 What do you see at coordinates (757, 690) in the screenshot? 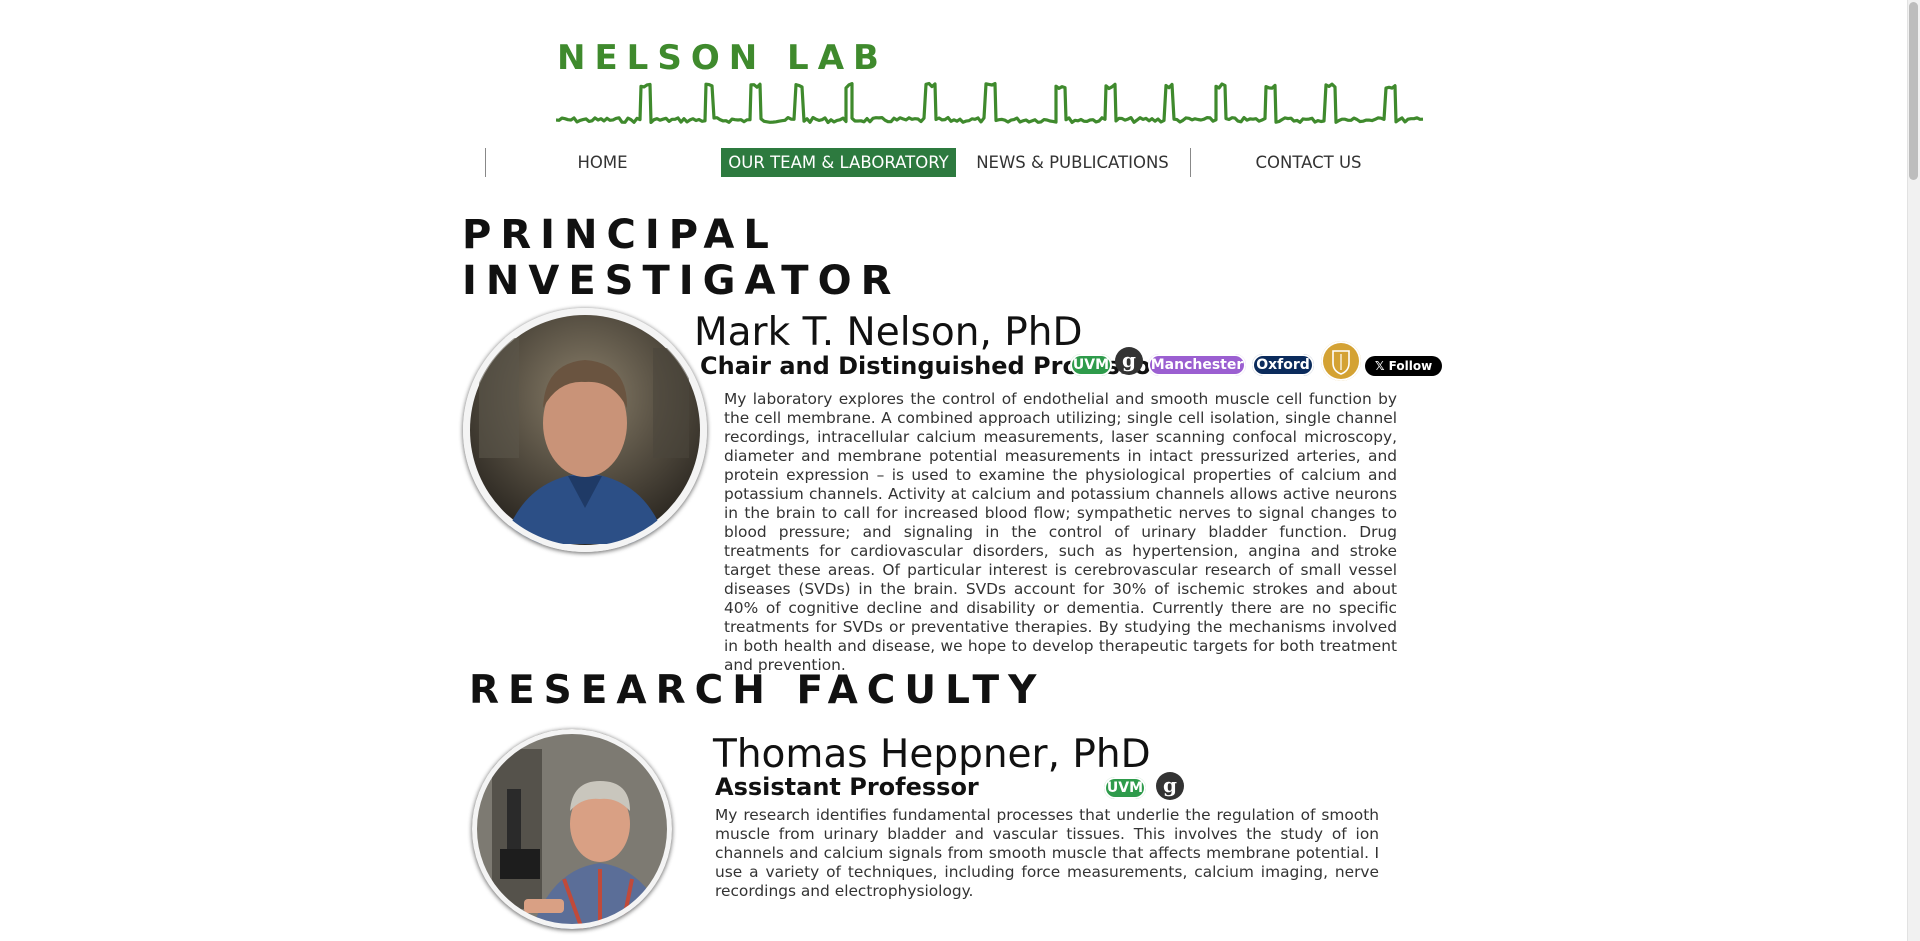
I see `research-faculty-heading: RESEARCH FACULTY` at bounding box center [757, 690].